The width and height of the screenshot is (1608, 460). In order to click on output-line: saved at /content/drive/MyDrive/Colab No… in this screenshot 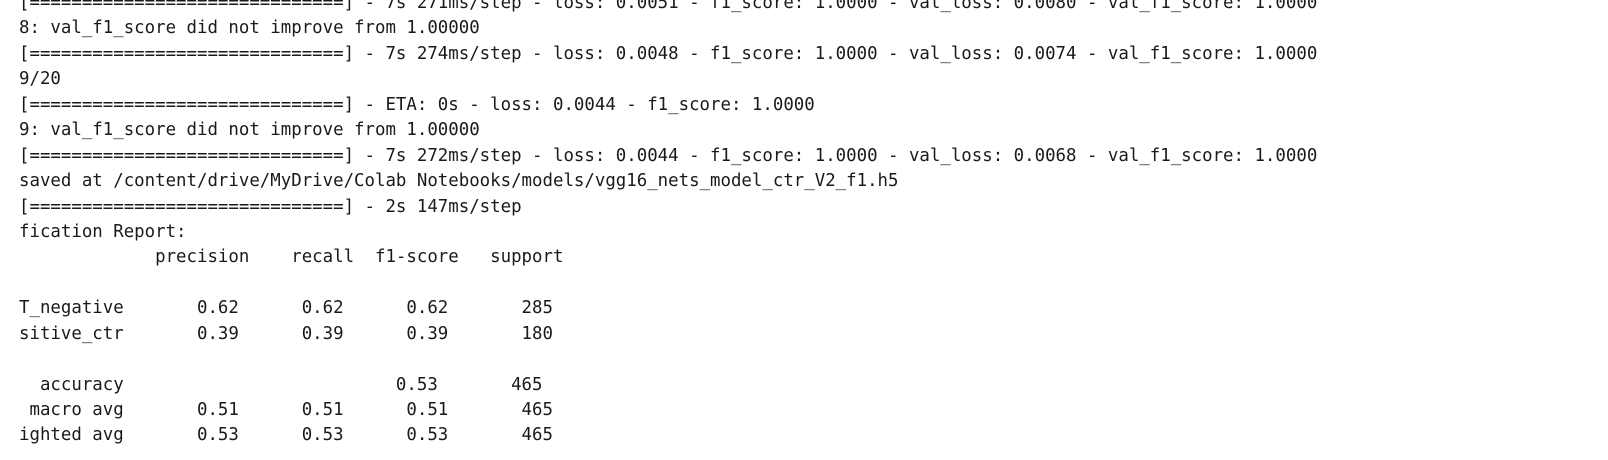, I will do `click(459, 181)`.